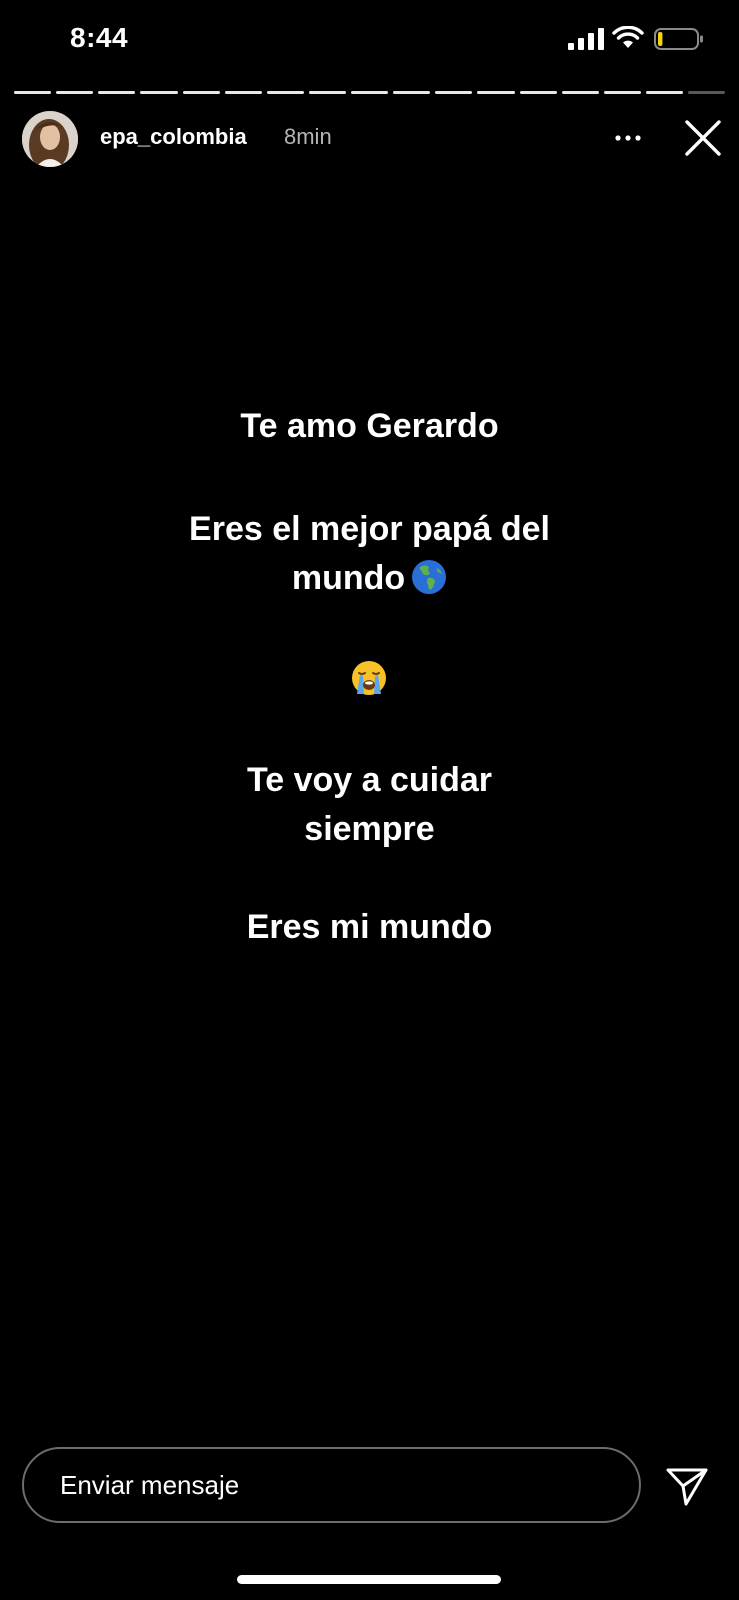 The width and height of the screenshot is (739, 1600). I want to click on story-text-line-2b: mundo, so click(348, 578).